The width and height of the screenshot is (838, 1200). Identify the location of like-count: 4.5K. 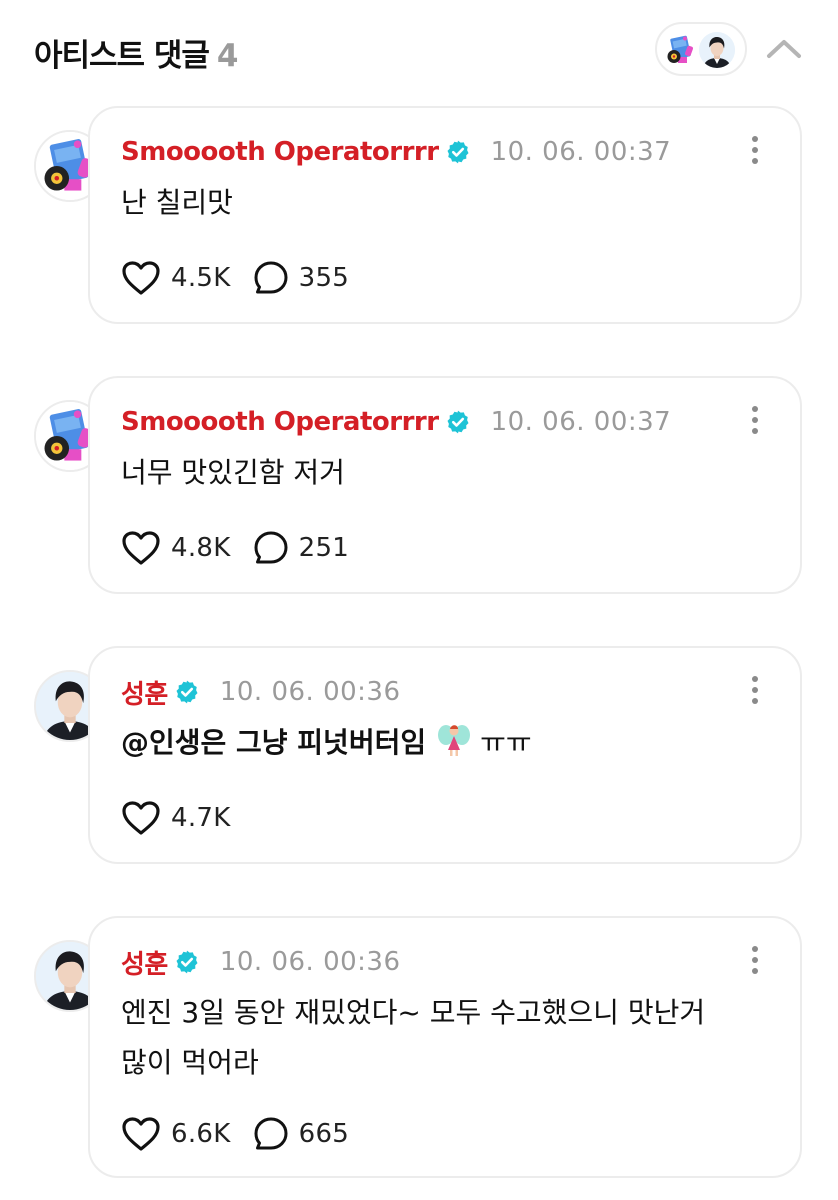
(201, 278).